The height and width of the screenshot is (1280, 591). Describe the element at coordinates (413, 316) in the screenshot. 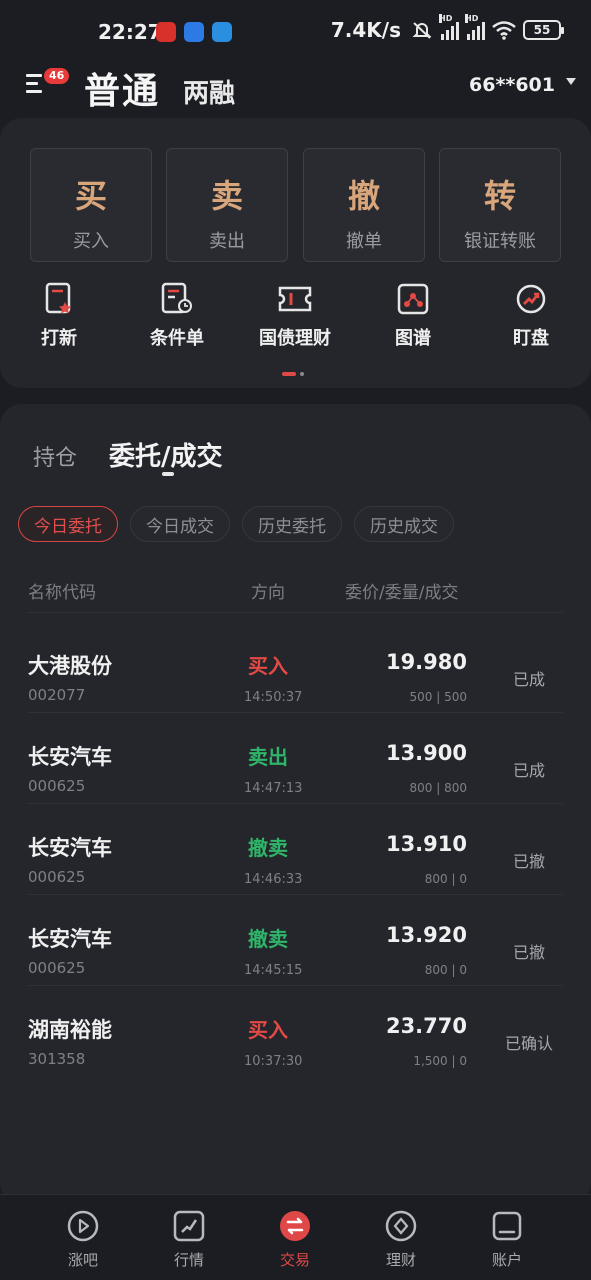

I see `tool-chart-map: 图谱` at that location.